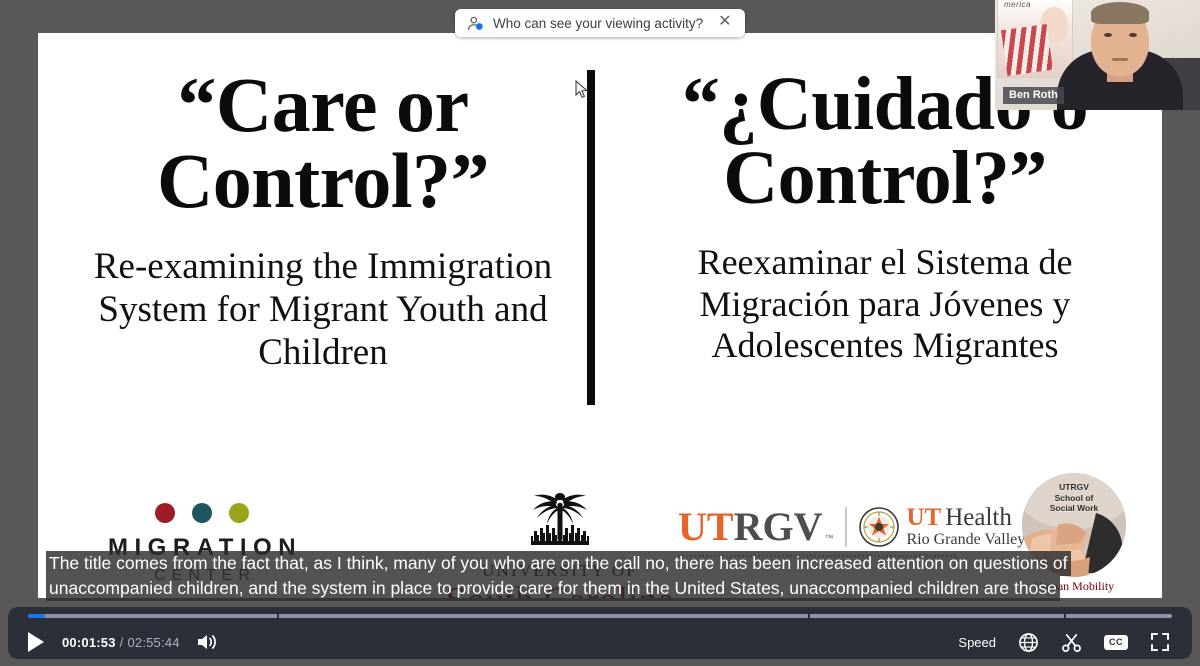 The width and height of the screenshot is (1200, 666). I want to click on ut-health-wordmark: UT Health Rio Grande Valley, so click(965, 526).